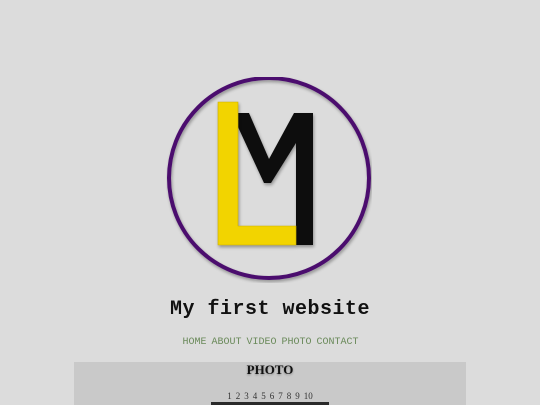  What do you see at coordinates (289, 396) in the screenshot?
I see `page-link: 8` at bounding box center [289, 396].